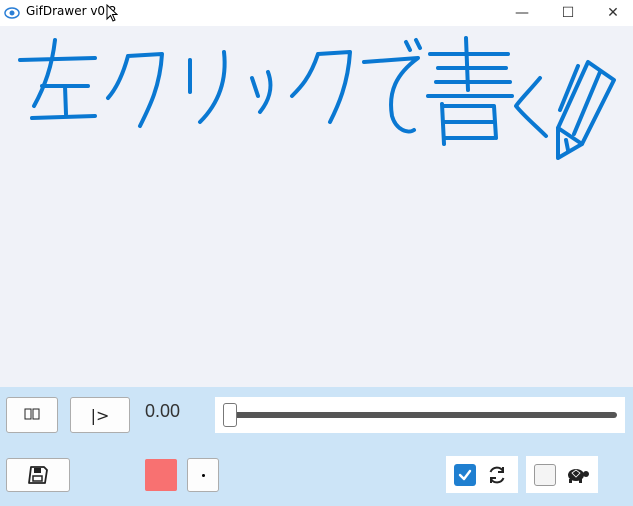 The width and height of the screenshot is (633, 506). What do you see at coordinates (316, 13) in the screenshot?
I see `title-bar: GifDrawer v0.2 — ☐ ✕` at bounding box center [316, 13].